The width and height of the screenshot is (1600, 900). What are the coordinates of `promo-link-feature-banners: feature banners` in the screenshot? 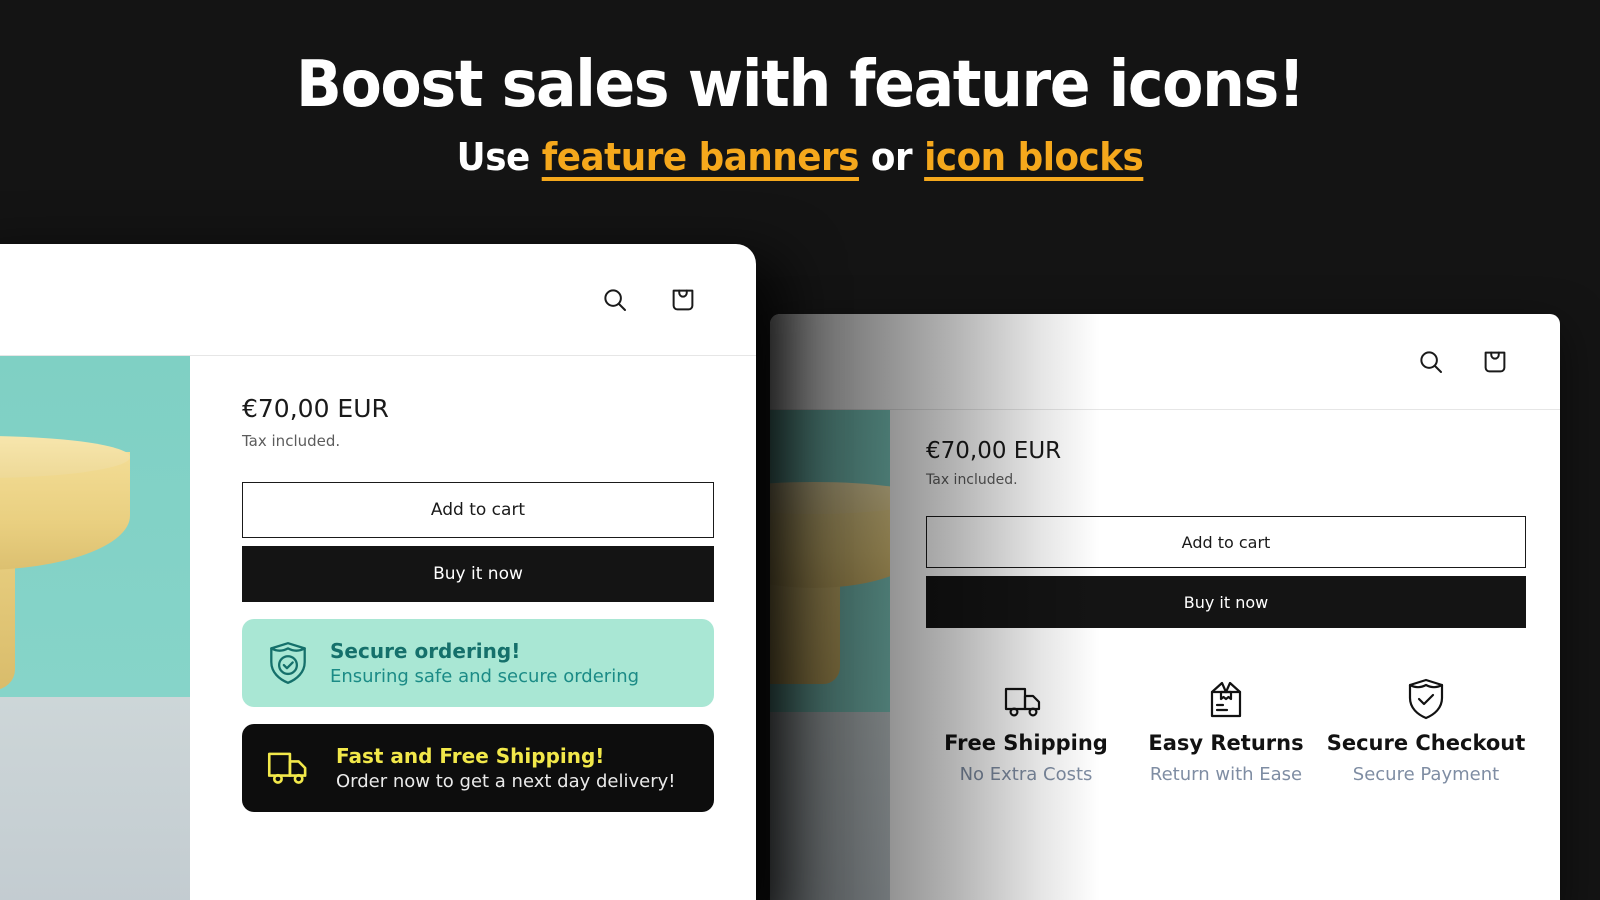 It's located at (701, 157).